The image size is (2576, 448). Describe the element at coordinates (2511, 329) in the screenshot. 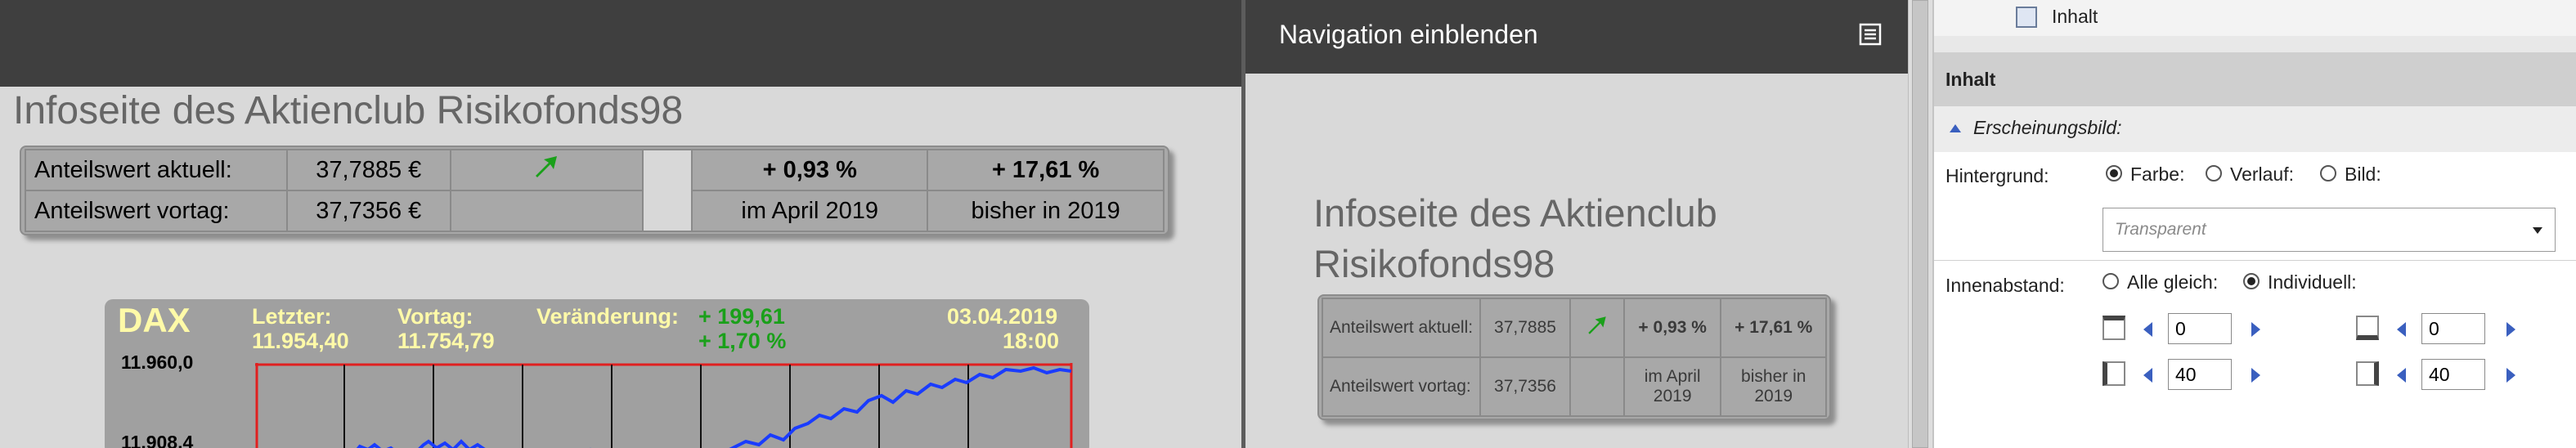

I see `padding-bottom-increment` at that location.